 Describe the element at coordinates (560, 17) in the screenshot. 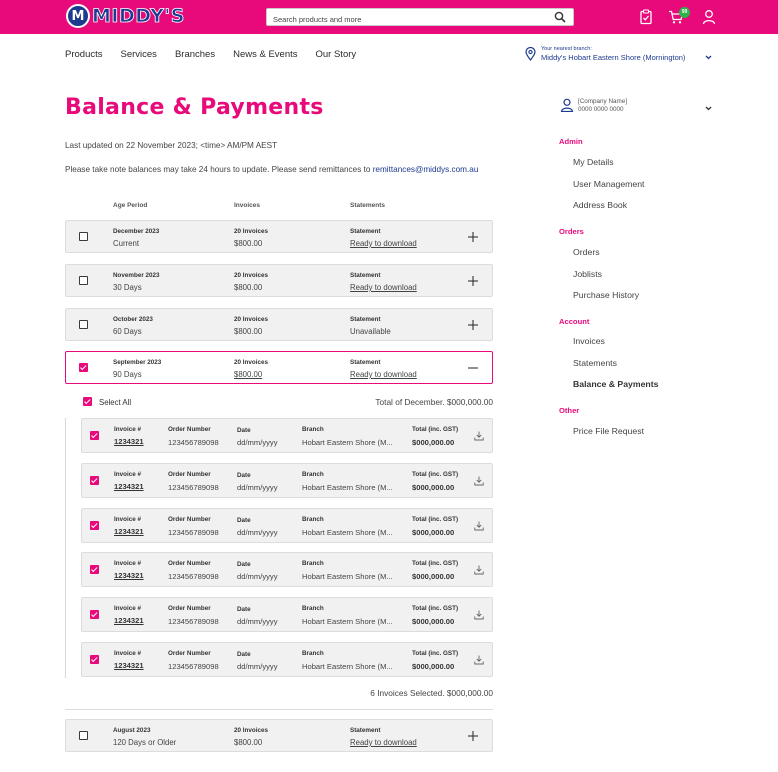

I see `search-icon` at that location.